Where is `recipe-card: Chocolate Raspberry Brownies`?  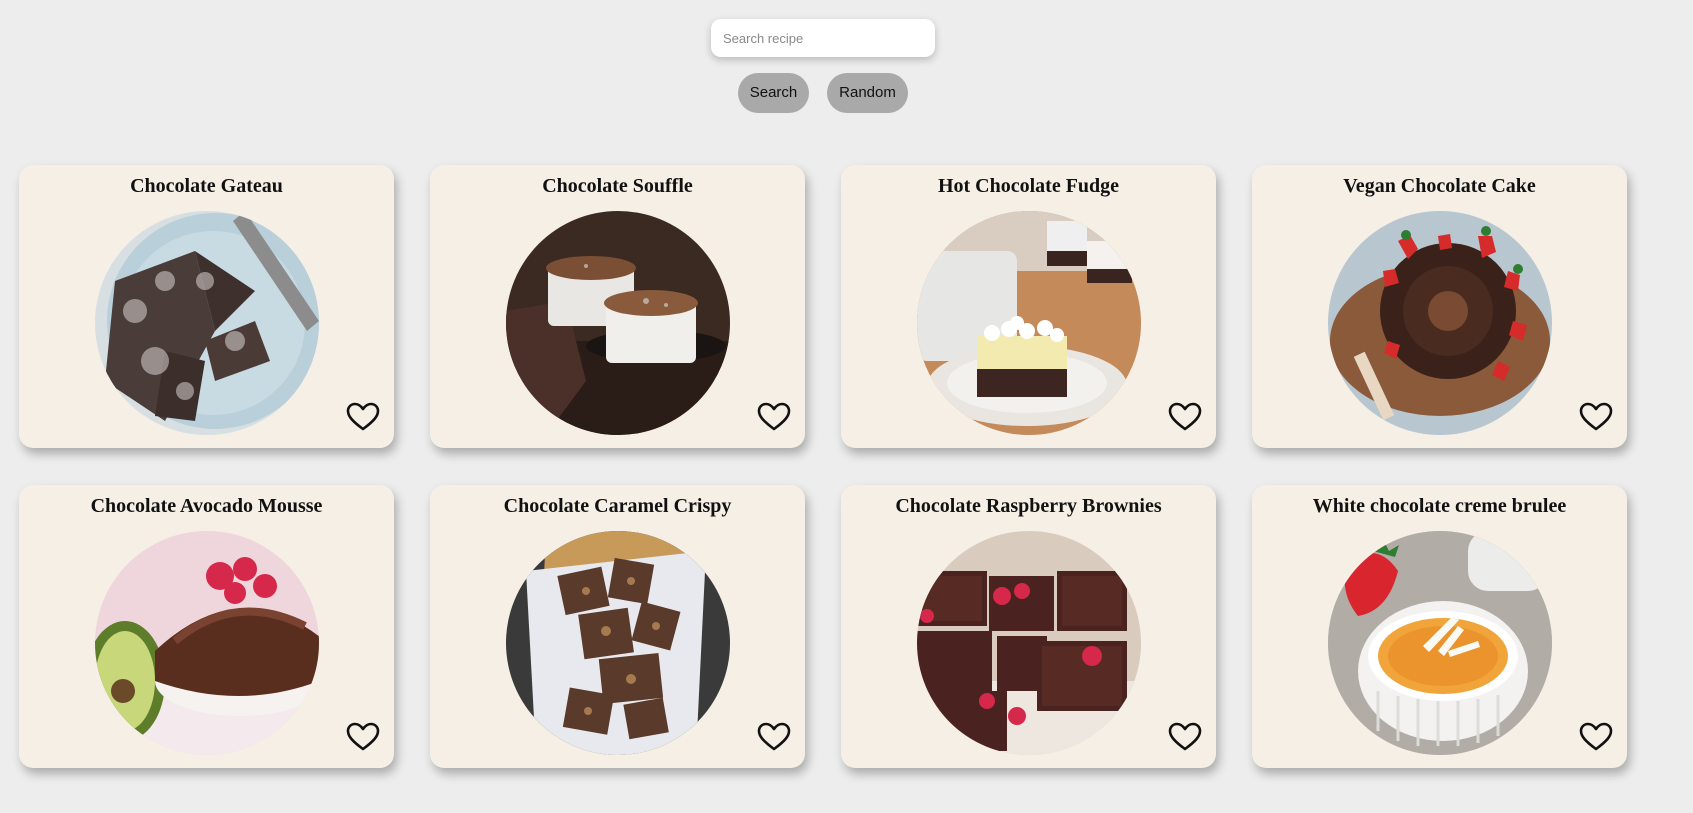
recipe-card: Chocolate Raspberry Brownies is located at coordinates (1028, 626).